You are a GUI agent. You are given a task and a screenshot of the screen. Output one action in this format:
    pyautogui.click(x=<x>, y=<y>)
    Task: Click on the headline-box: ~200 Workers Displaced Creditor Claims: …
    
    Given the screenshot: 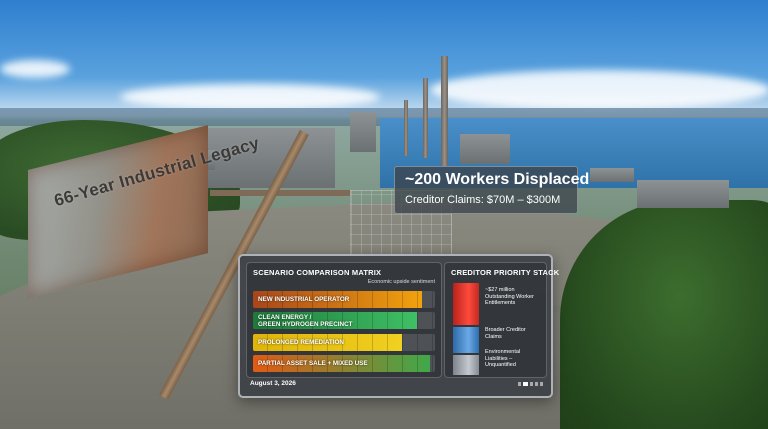 What is the action you would take?
    pyautogui.click(x=491, y=190)
    